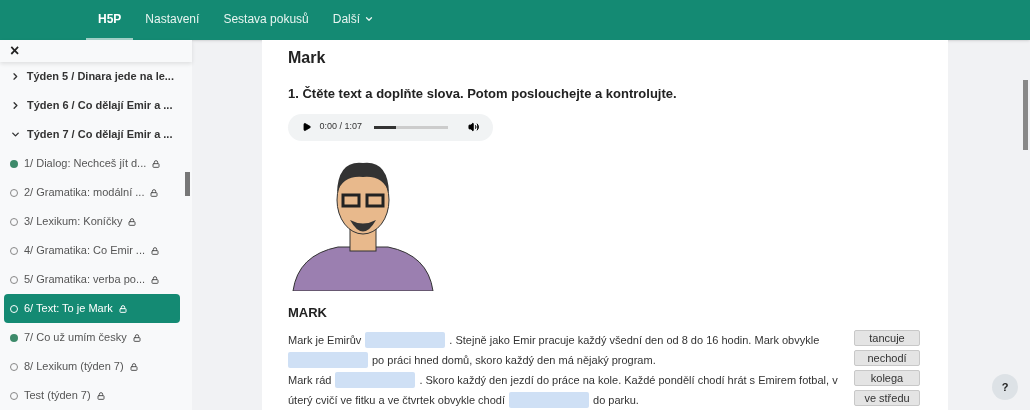  What do you see at coordinates (341, 127) in the screenshot?
I see `audio-time: 0:00 / 1:07` at bounding box center [341, 127].